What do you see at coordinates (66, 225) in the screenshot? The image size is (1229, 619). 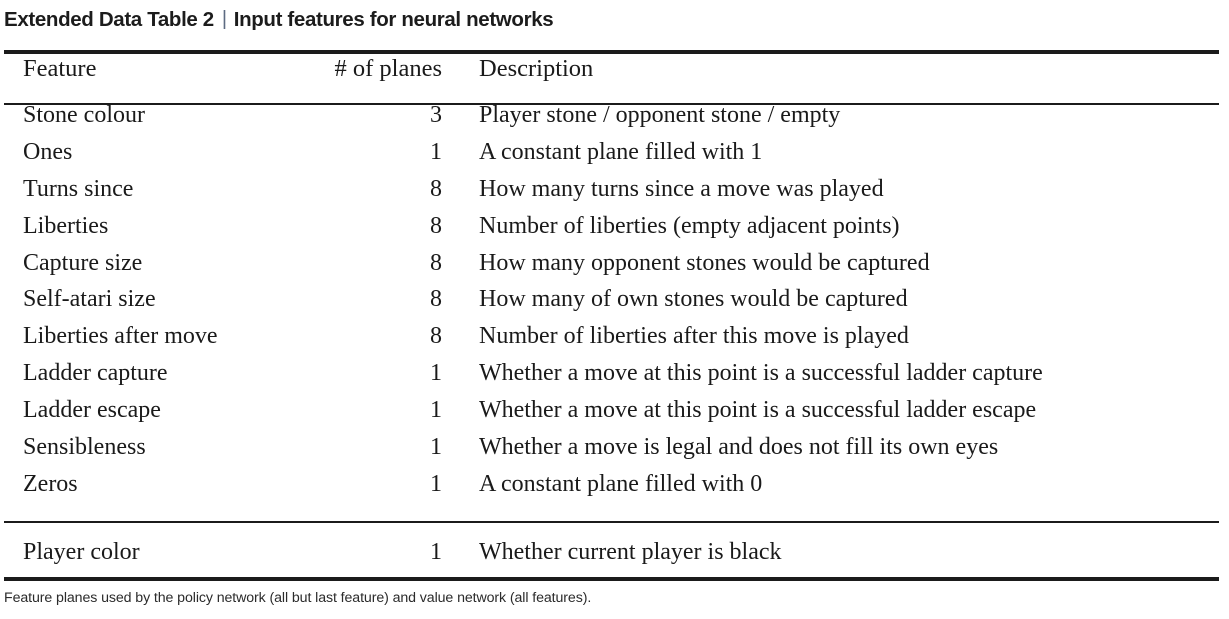 I see `cell-feature: Liberties` at bounding box center [66, 225].